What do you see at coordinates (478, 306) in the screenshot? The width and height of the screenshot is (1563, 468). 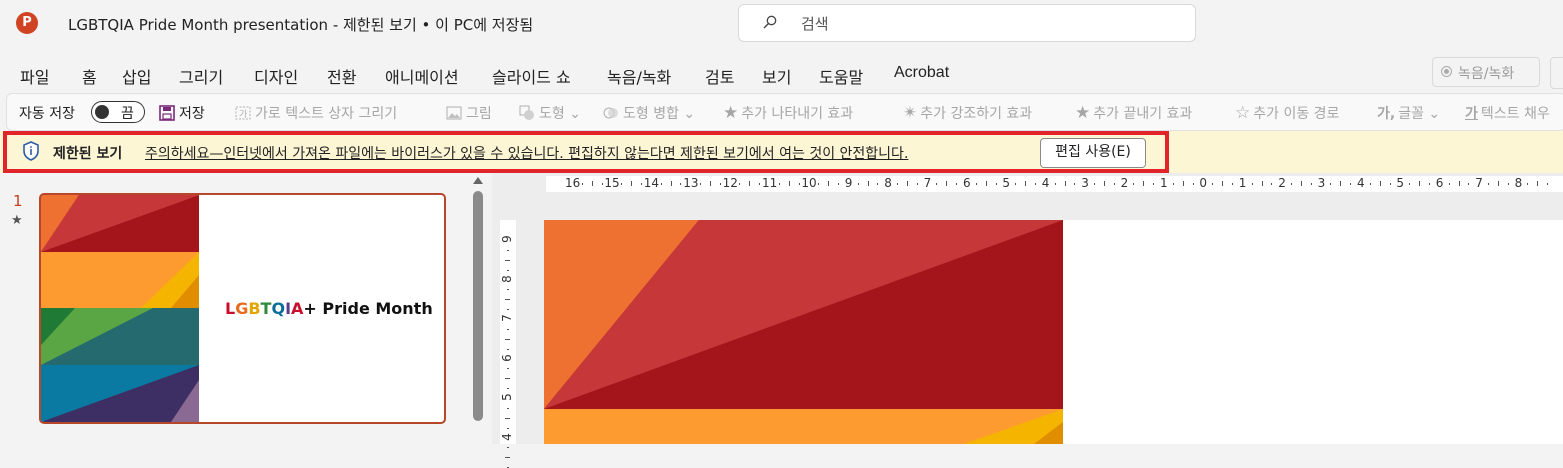 I see `scroll-thumb` at bounding box center [478, 306].